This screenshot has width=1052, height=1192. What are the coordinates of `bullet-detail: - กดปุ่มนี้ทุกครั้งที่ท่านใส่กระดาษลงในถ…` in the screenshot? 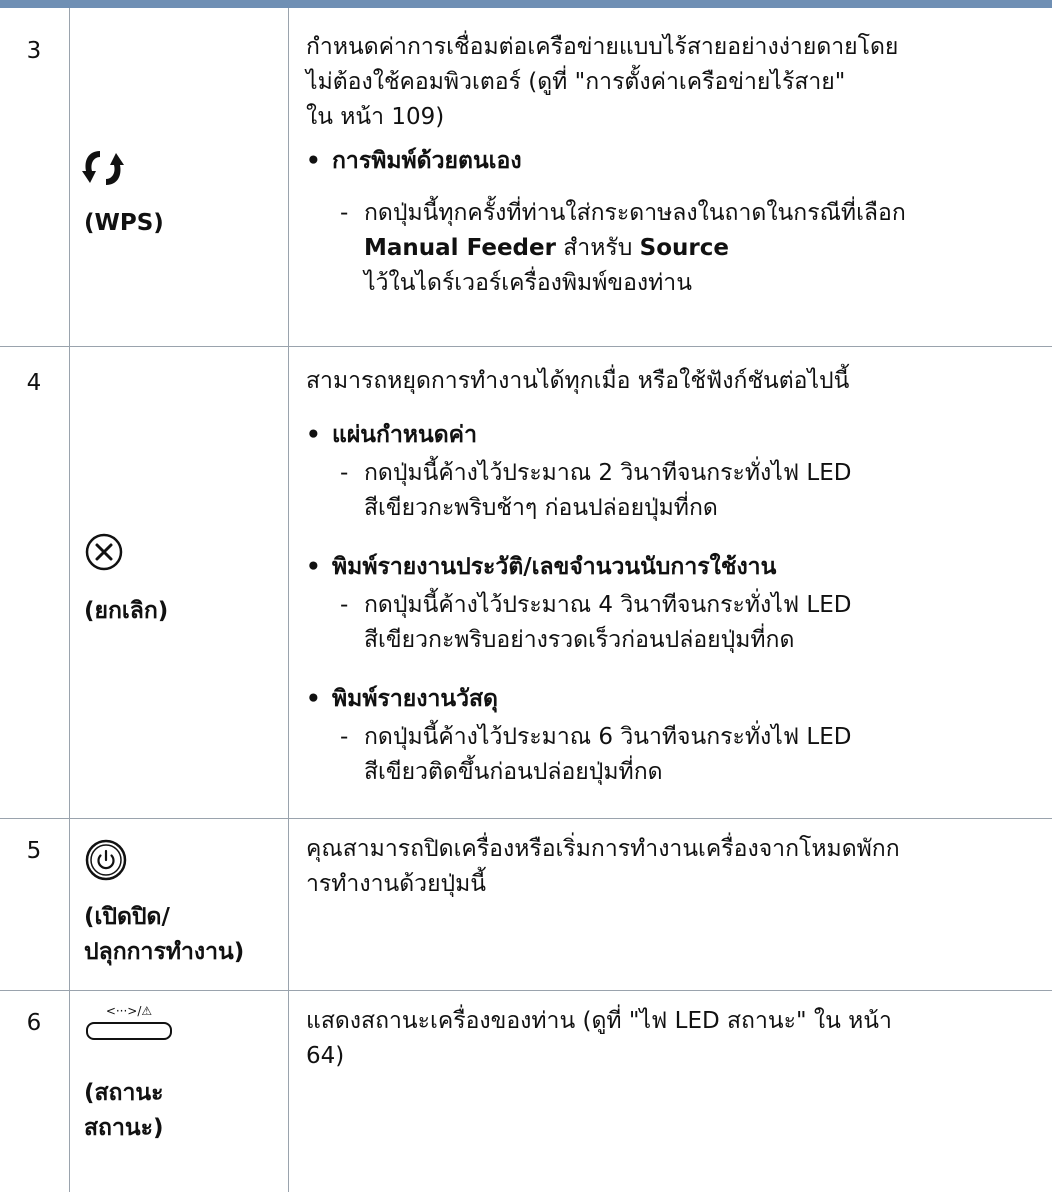 It's located at (623, 248).